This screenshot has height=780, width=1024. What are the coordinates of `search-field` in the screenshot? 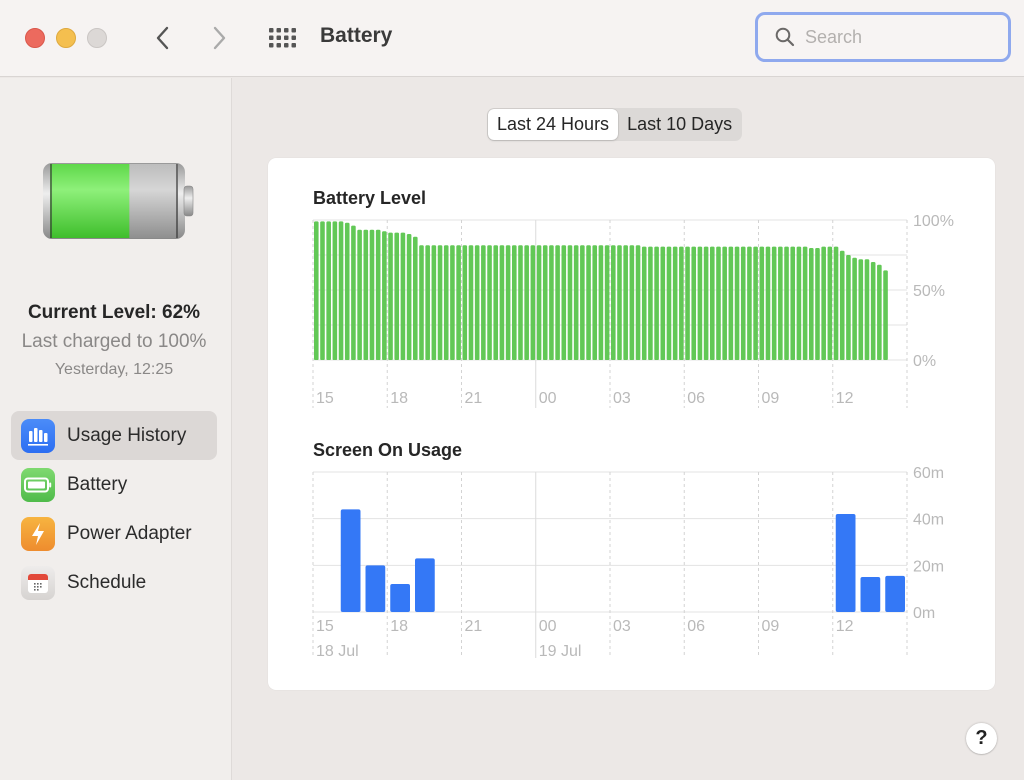 It's located at (883, 37).